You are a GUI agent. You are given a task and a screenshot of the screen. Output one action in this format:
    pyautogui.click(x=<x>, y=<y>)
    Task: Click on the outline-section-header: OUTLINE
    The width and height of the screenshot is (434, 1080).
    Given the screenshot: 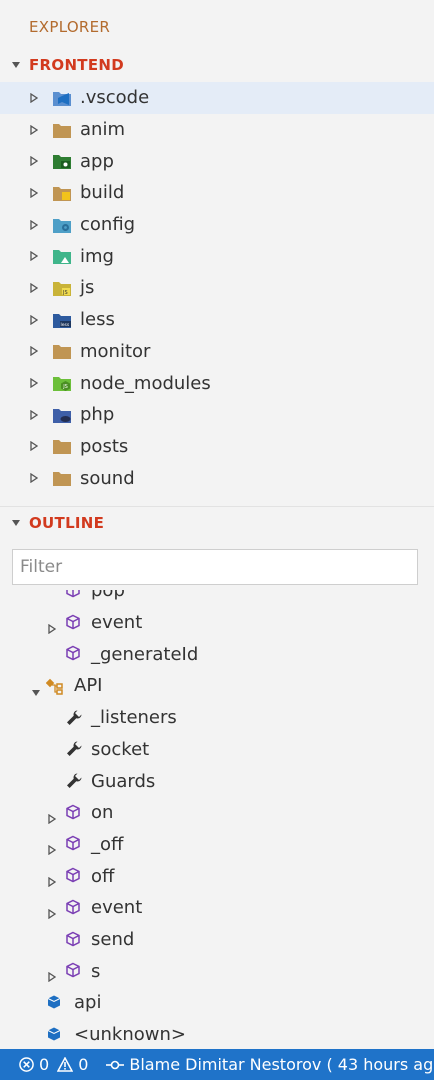 What is the action you would take?
    pyautogui.click(x=217, y=522)
    